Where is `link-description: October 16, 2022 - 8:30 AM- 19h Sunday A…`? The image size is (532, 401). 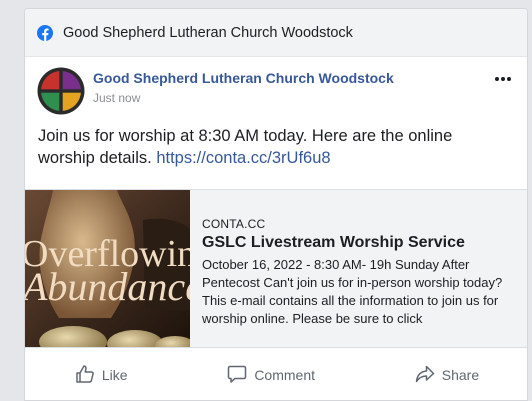
link-description: October 16, 2022 - 8:30 AM- 19h Sunday A… is located at coordinates (352, 291).